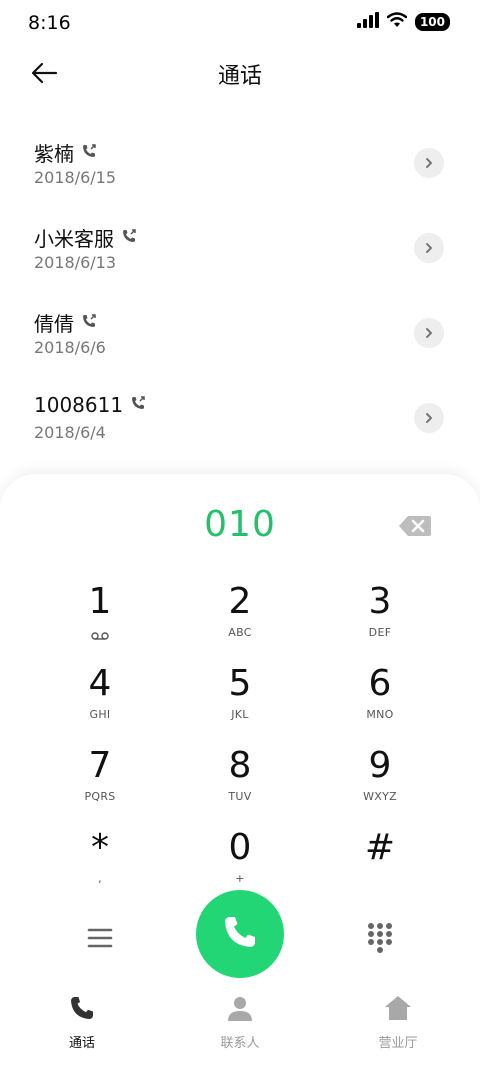  Describe the element at coordinates (397, 22) in the screenshot. I see `wifi-icon` at that location.